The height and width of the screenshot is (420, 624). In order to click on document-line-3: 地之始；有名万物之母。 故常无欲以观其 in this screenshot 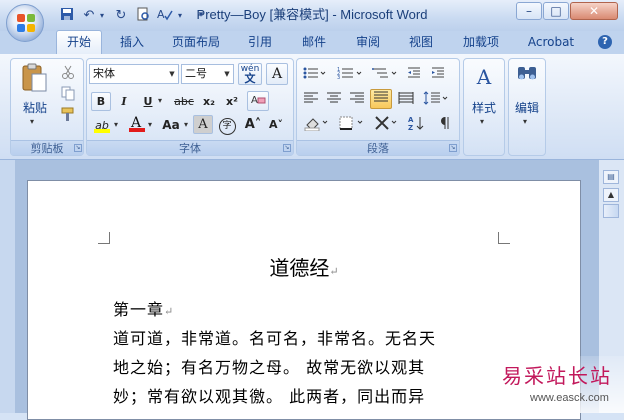, I will do `click(269, 367)`.